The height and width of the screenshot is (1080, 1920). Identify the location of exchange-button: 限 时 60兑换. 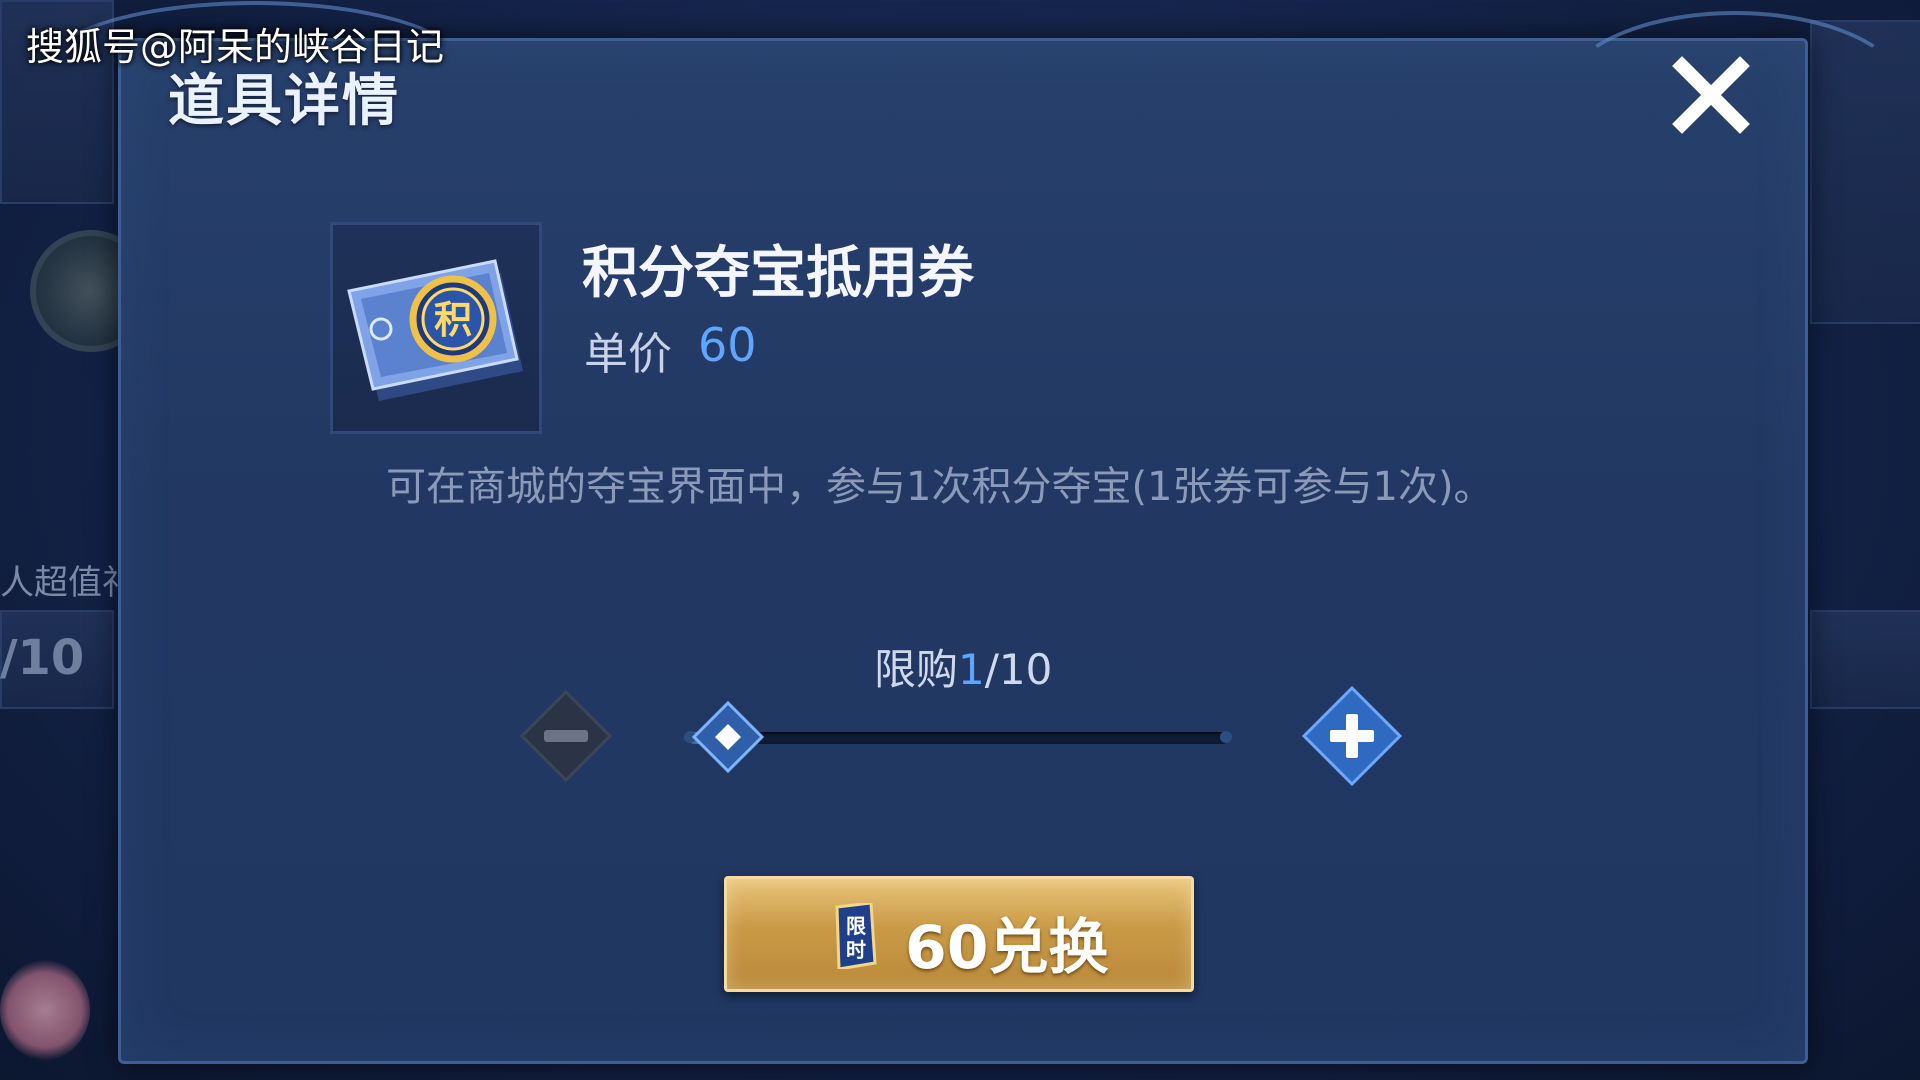
(959, 934).